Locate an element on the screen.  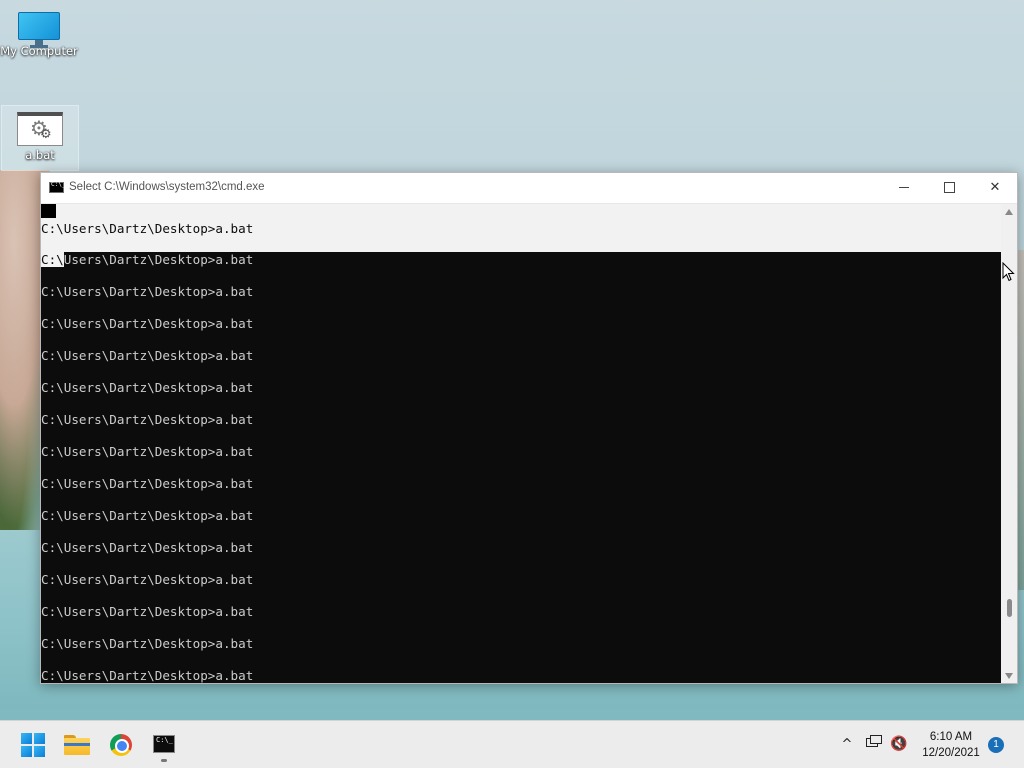
maximize-button is located at coordinates (949, 188).